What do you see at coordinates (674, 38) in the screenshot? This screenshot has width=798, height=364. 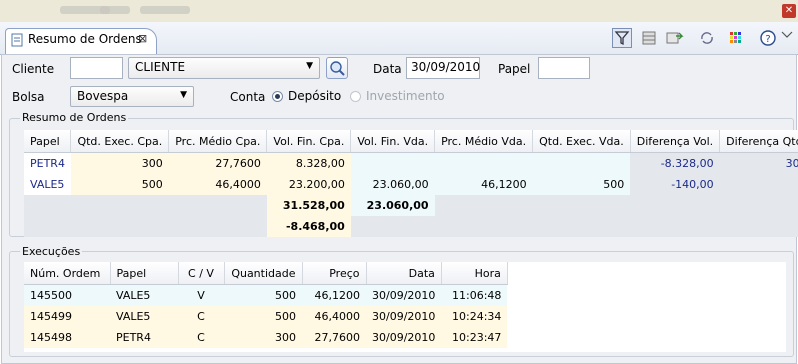 I see `export-icon` at bounding box center [674, 38].